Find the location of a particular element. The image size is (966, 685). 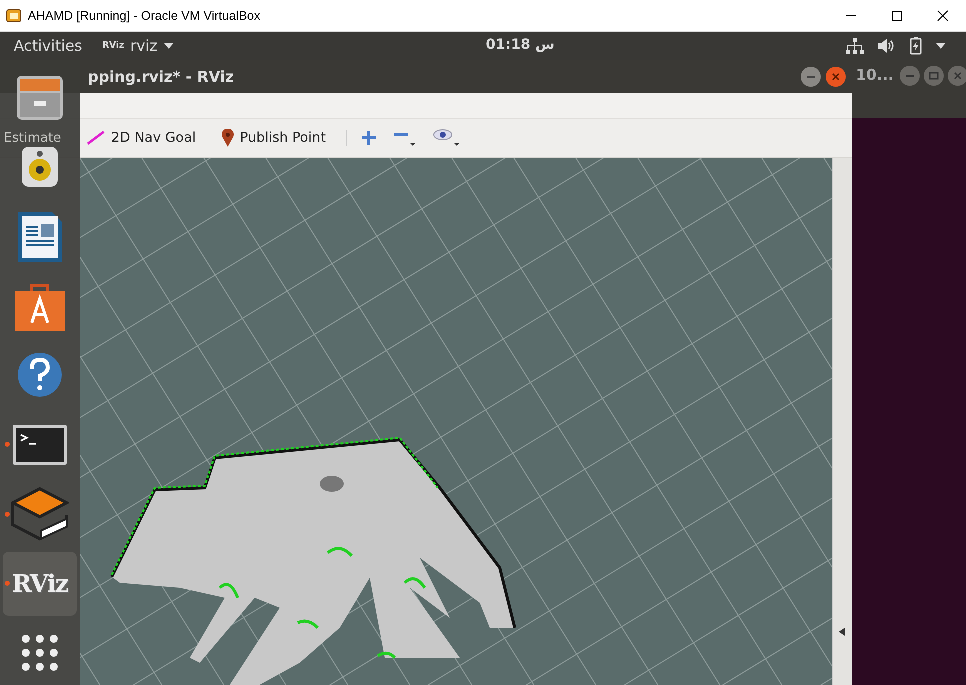

speaker-icon is located at coordinates (40, 167).